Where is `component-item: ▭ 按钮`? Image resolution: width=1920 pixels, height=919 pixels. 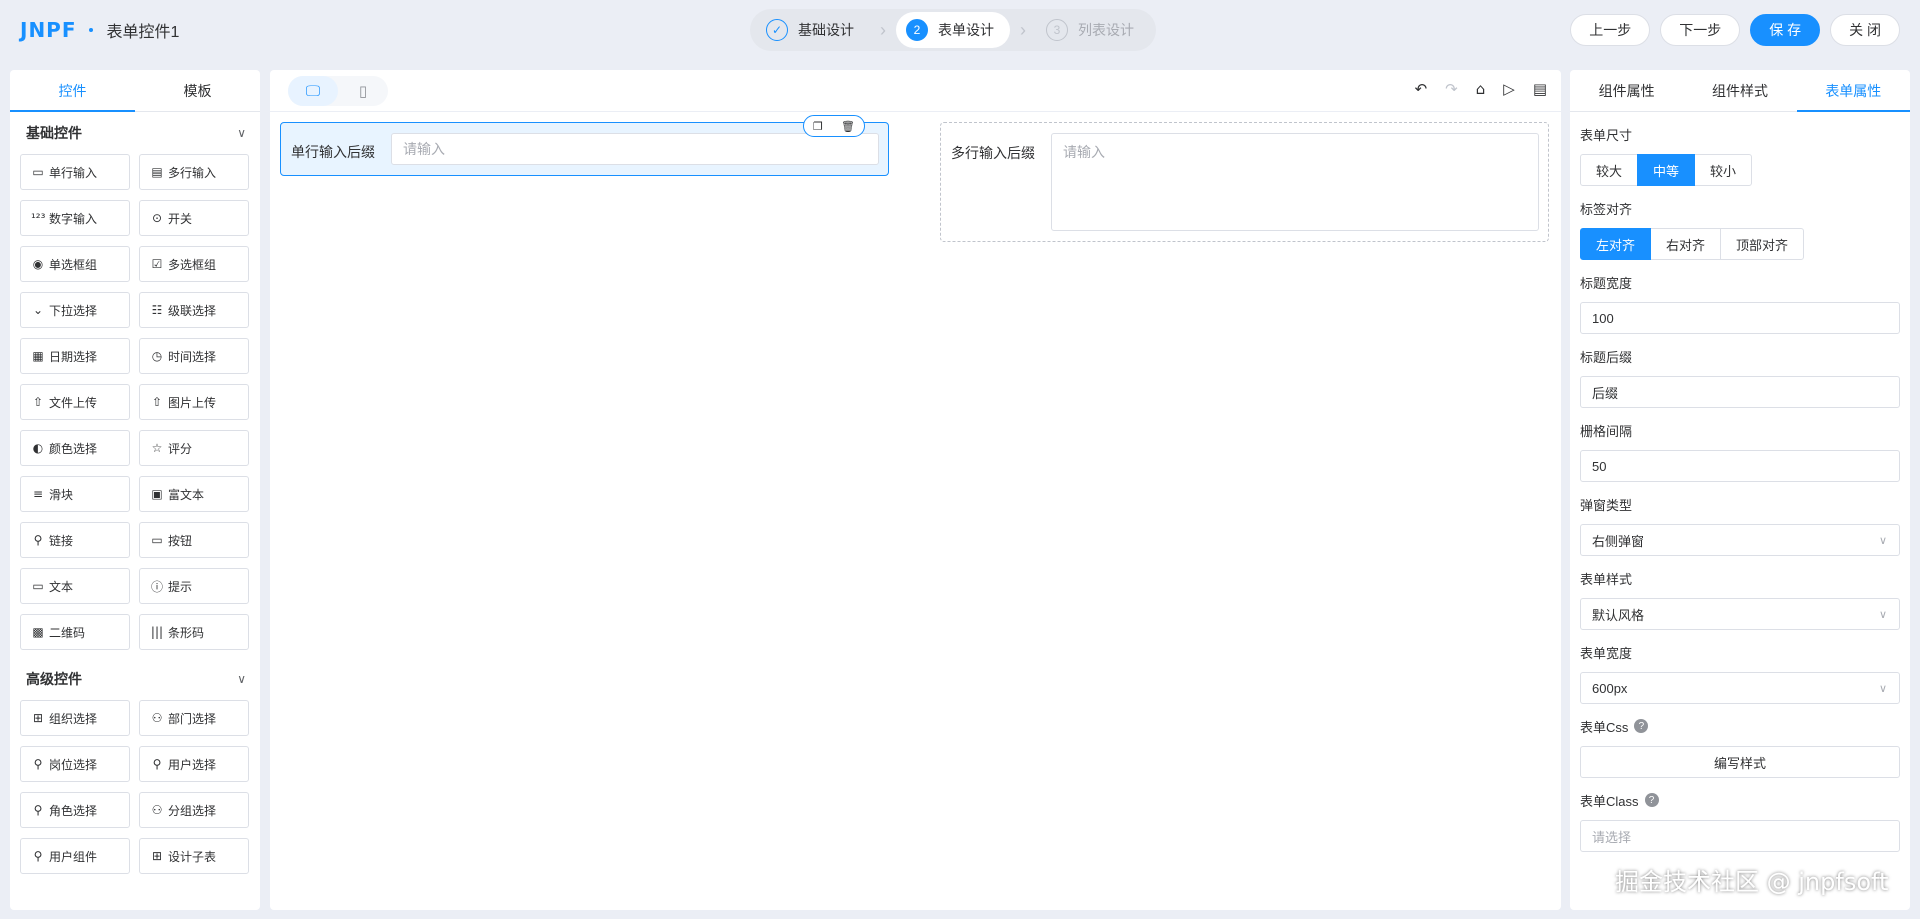
component-item: ▭ 按钮 is located at coordinates (194, 540).